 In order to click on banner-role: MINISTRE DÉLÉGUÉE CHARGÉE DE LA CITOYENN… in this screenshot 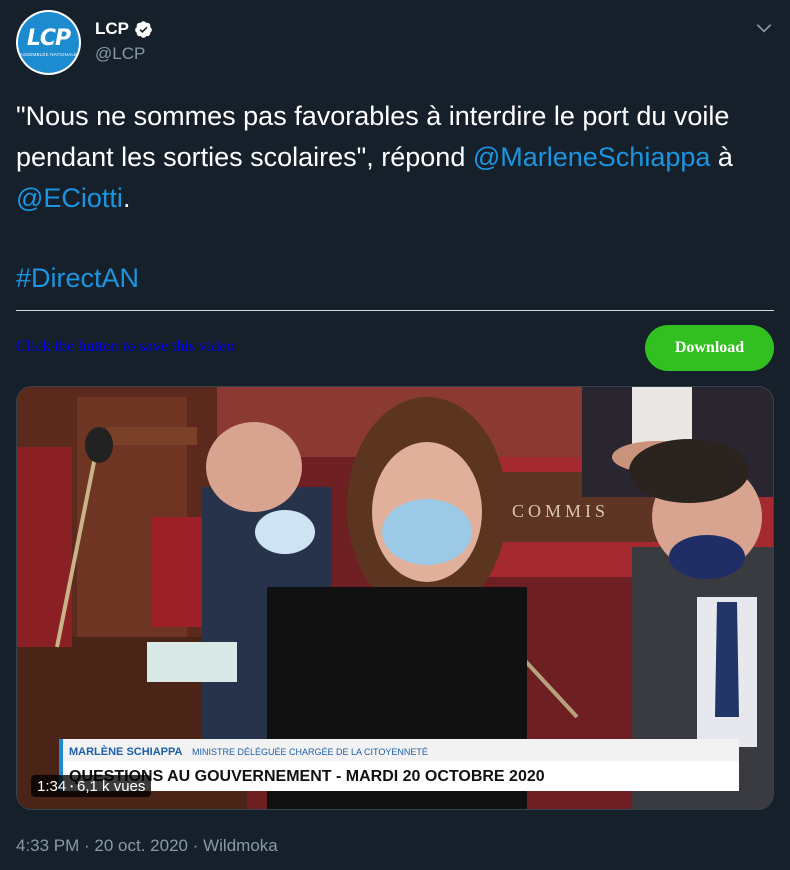, I will do `click(310, 752)`.